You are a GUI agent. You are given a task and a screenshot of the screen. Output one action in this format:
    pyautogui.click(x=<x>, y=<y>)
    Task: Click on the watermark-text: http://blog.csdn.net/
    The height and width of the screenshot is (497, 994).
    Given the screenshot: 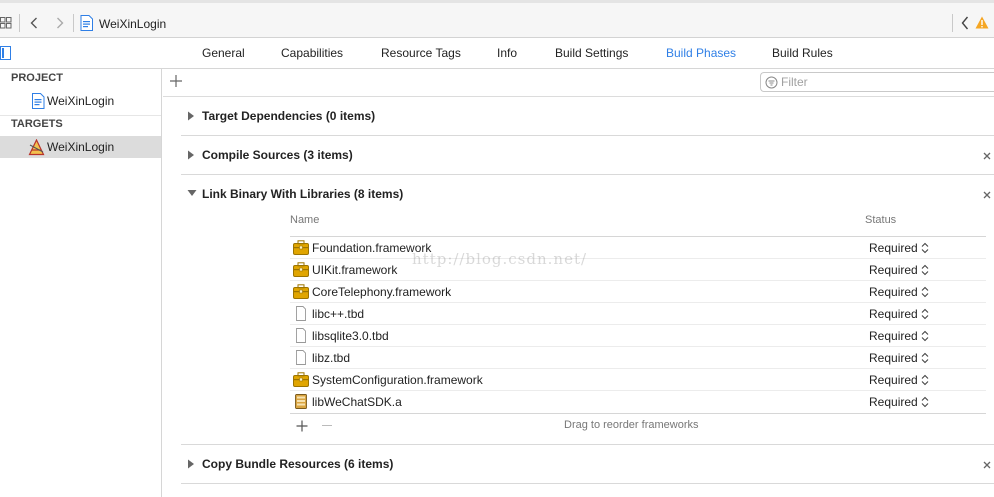 What is the action you would take?
    pyautogui.click(x=500, y=259)
    